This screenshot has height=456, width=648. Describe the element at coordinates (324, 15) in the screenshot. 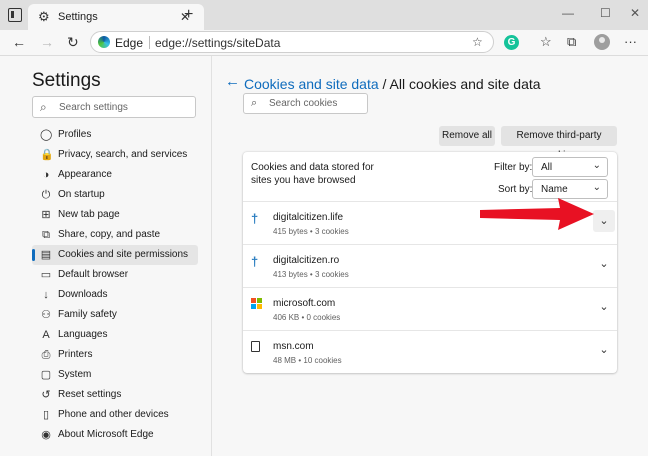

I see `tab-strip: ⚙ Settings ✕ + — ☐ ✕` at that location.